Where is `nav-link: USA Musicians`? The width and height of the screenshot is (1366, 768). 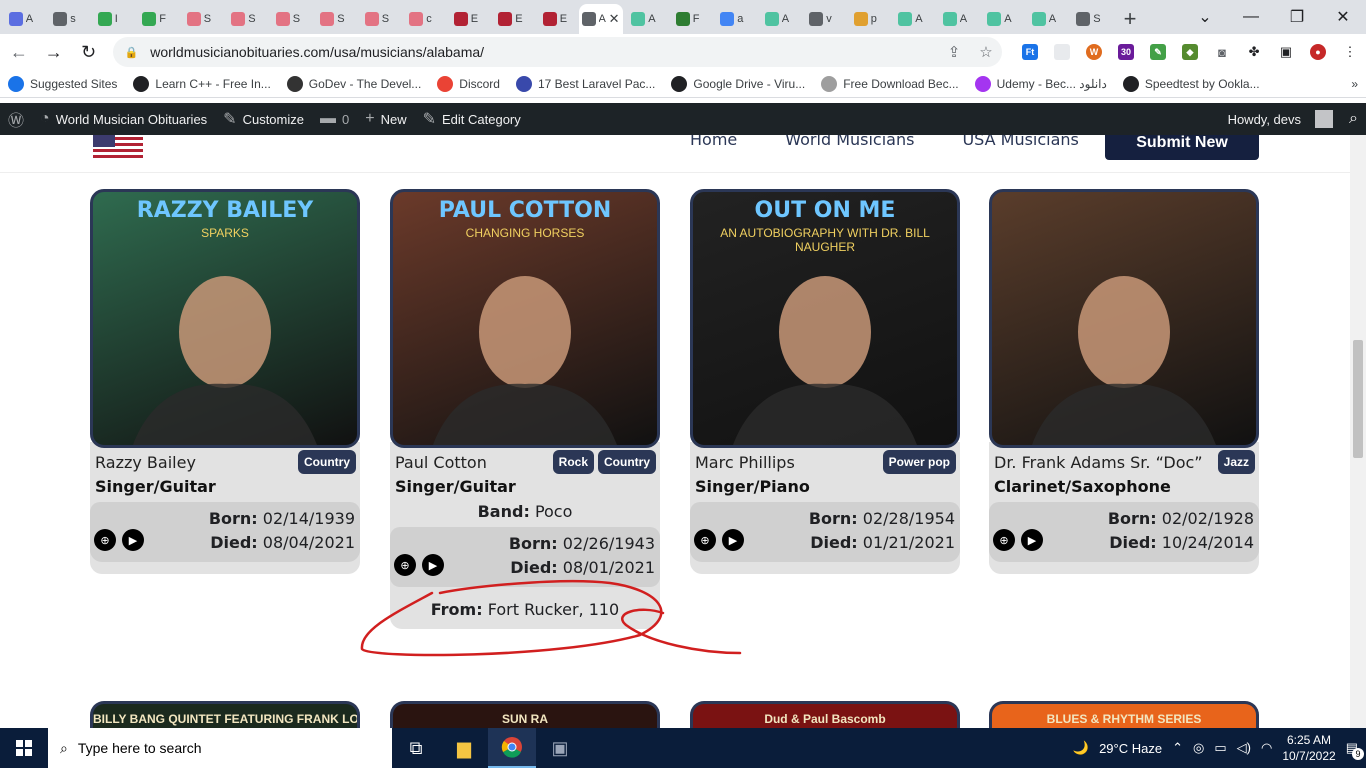
nav-link: USA Musicians is located at coordinates (1020, 142).